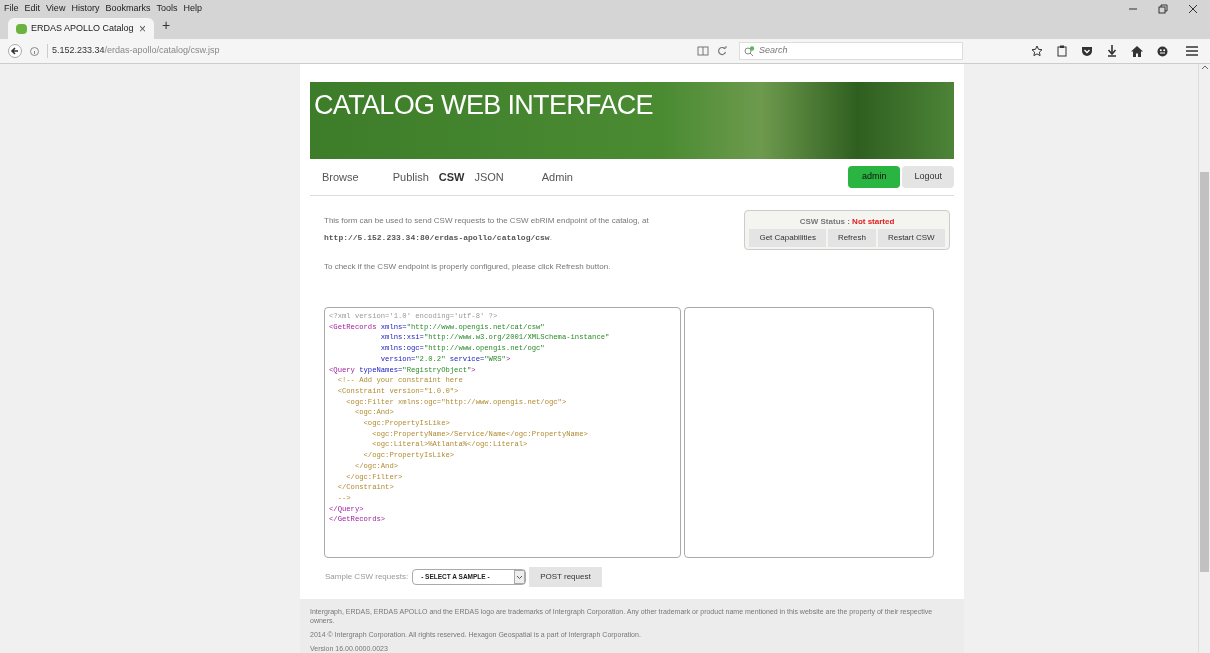 The height and width of the screenshot is (653, 1210). What do you see at coordinates (722, 51) in the screenshot?
I see `reload-icon` at bounding box center [722, 51].